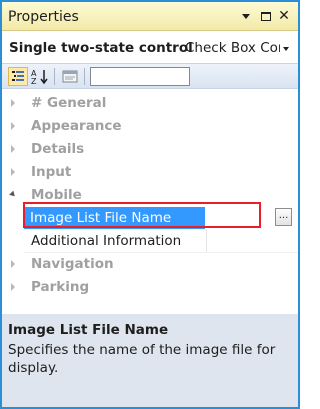  Describe the element at coordinates (206, 241) in the screenshot. I see `value-column-divider` at that location.